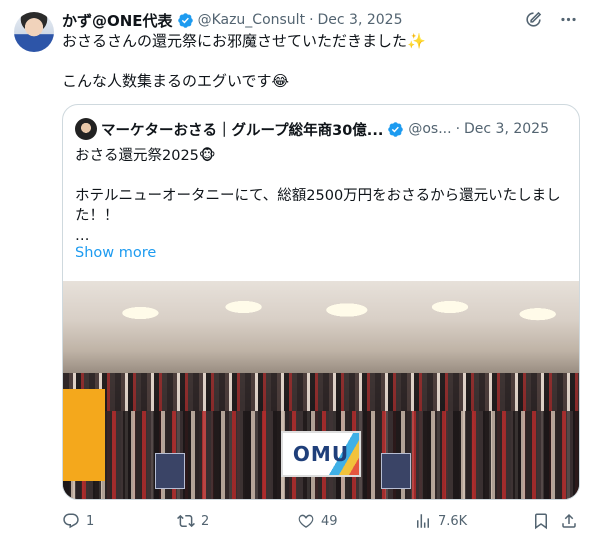 The image size is (590, 540). I want to click on ceiling-lights, so click(321, 319).